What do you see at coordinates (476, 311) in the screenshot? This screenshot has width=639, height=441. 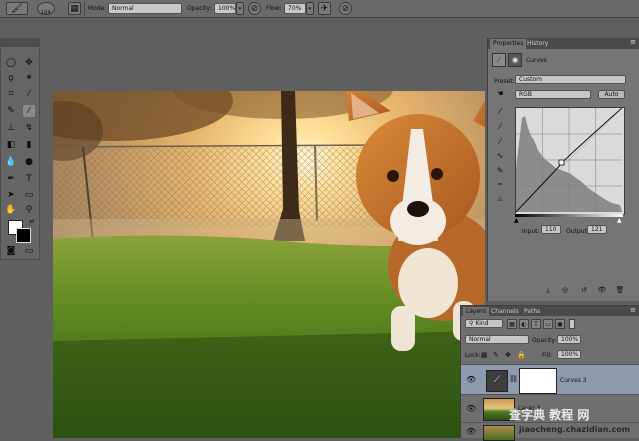 I see `tab-layers: Layers` at bounding box center [476, 311].